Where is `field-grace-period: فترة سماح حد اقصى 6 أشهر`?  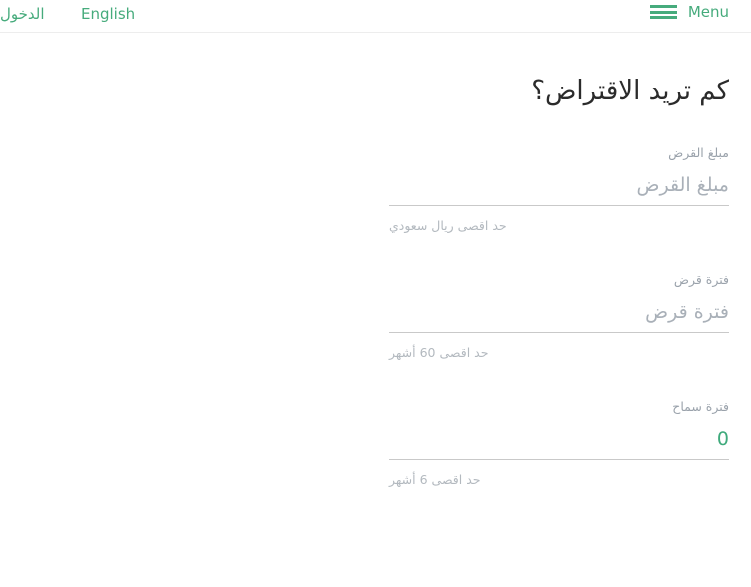
field-grace-period: فترة سماح حد اقصى 6 أشهر is located at coordinates (559, 443).